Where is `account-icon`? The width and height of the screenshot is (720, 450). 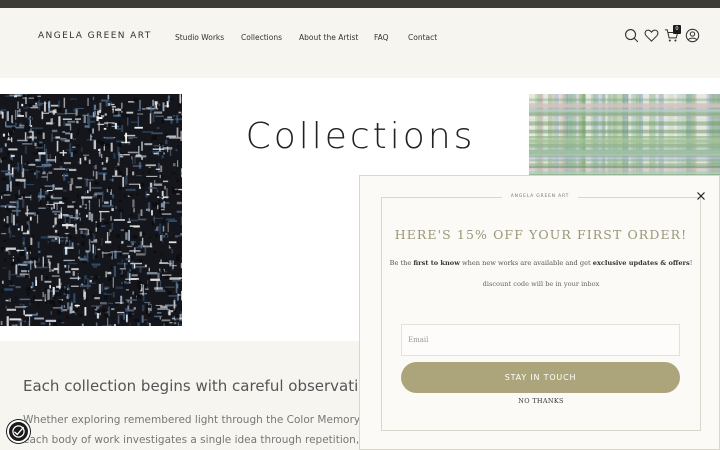
account-icon is located at coordinates (692, 35).